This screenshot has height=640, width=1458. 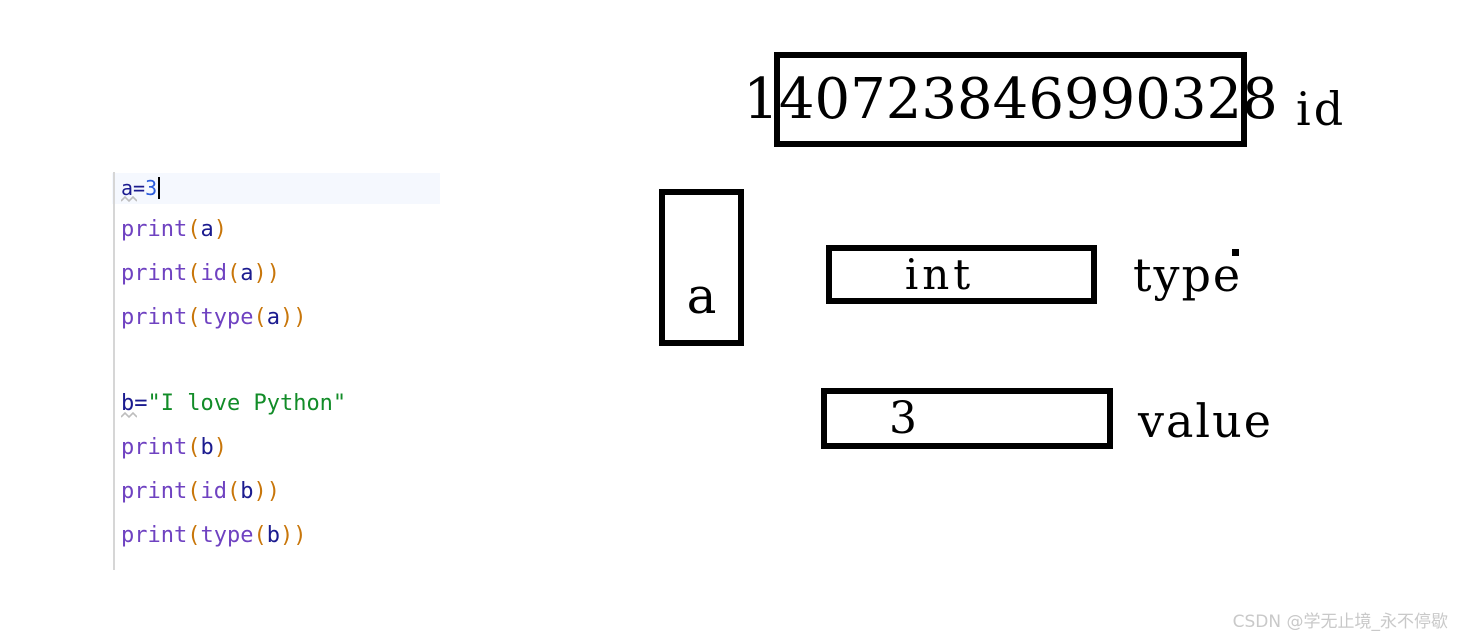 I want to click on value-label: value, so click(x=1205, y=421).